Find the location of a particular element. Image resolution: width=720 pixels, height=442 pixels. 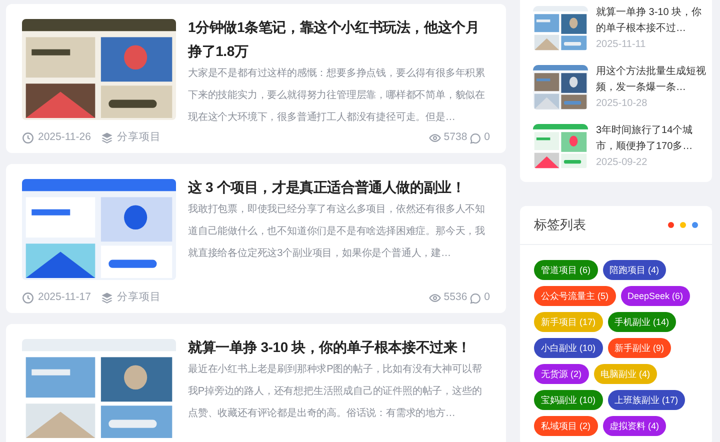

tag: 小白副业 (10) is located at coordinates (568, 348).